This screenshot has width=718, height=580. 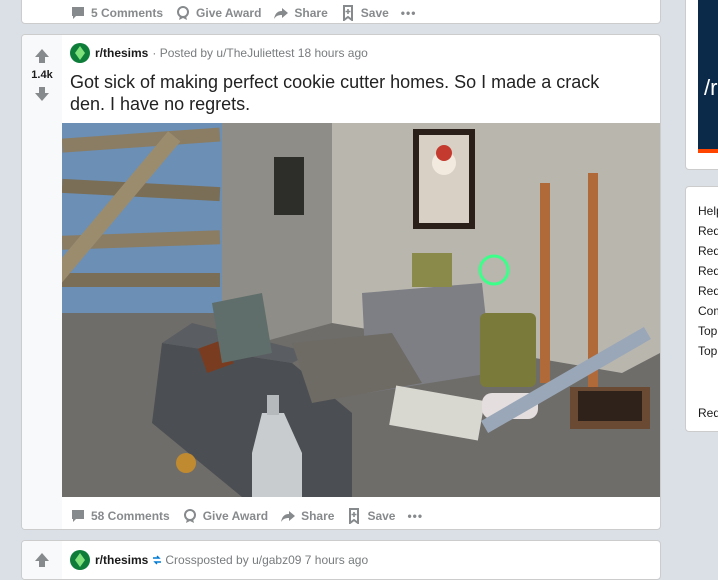 I want to click on prev-post-actions: 5 Comments Give Award Share Save •••, so click(x=243, y=12).